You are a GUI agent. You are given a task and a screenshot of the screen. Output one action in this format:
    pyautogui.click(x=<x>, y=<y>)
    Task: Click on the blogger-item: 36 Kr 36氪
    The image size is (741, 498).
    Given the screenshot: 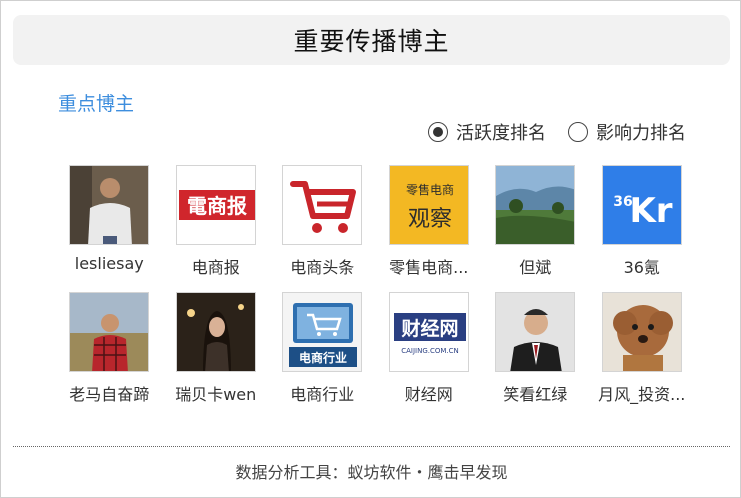 What is the action you would take?
    pyautogui.click(x=642, y=221)
    